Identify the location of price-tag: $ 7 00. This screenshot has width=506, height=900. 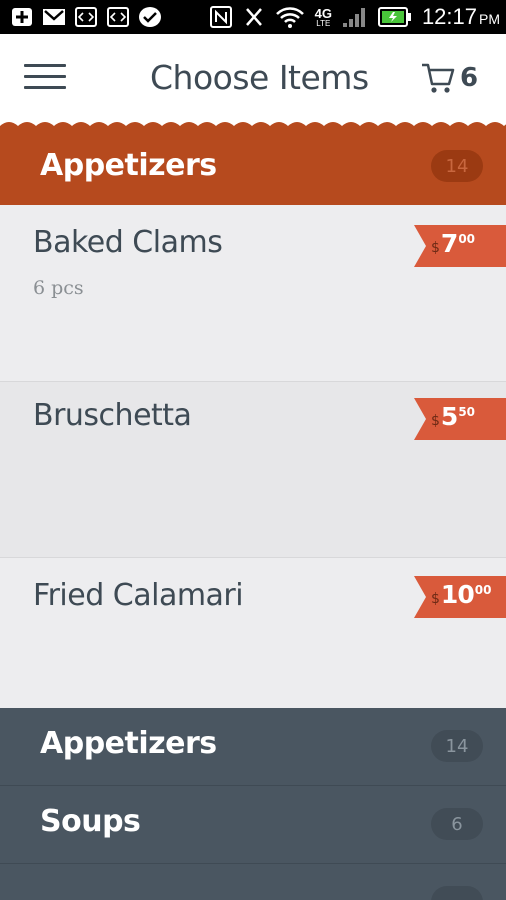
(460, 246).